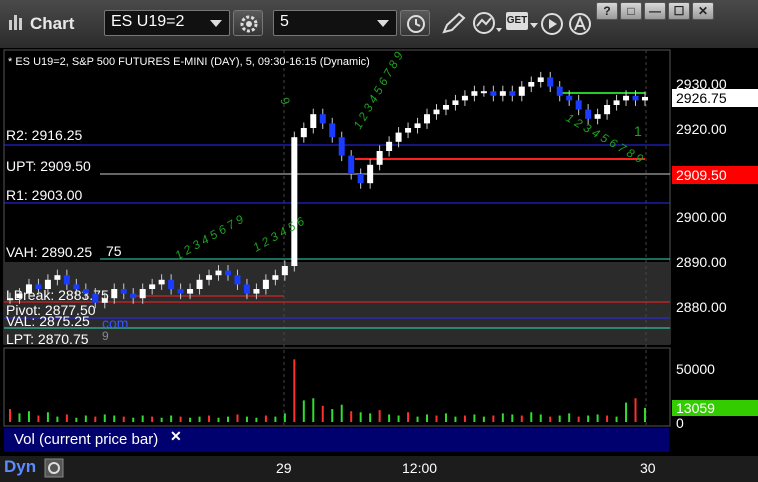 The image size is (758, 482). Describe the element at coordinates (284, 468) in the screenshot. I see `time-tick: 29` at that location.